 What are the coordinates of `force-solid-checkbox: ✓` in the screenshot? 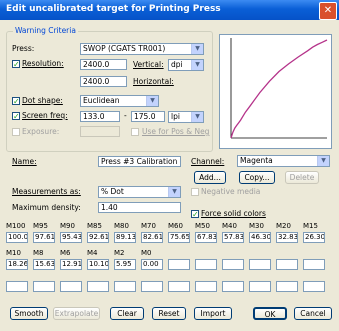 It's located at (195, 214).